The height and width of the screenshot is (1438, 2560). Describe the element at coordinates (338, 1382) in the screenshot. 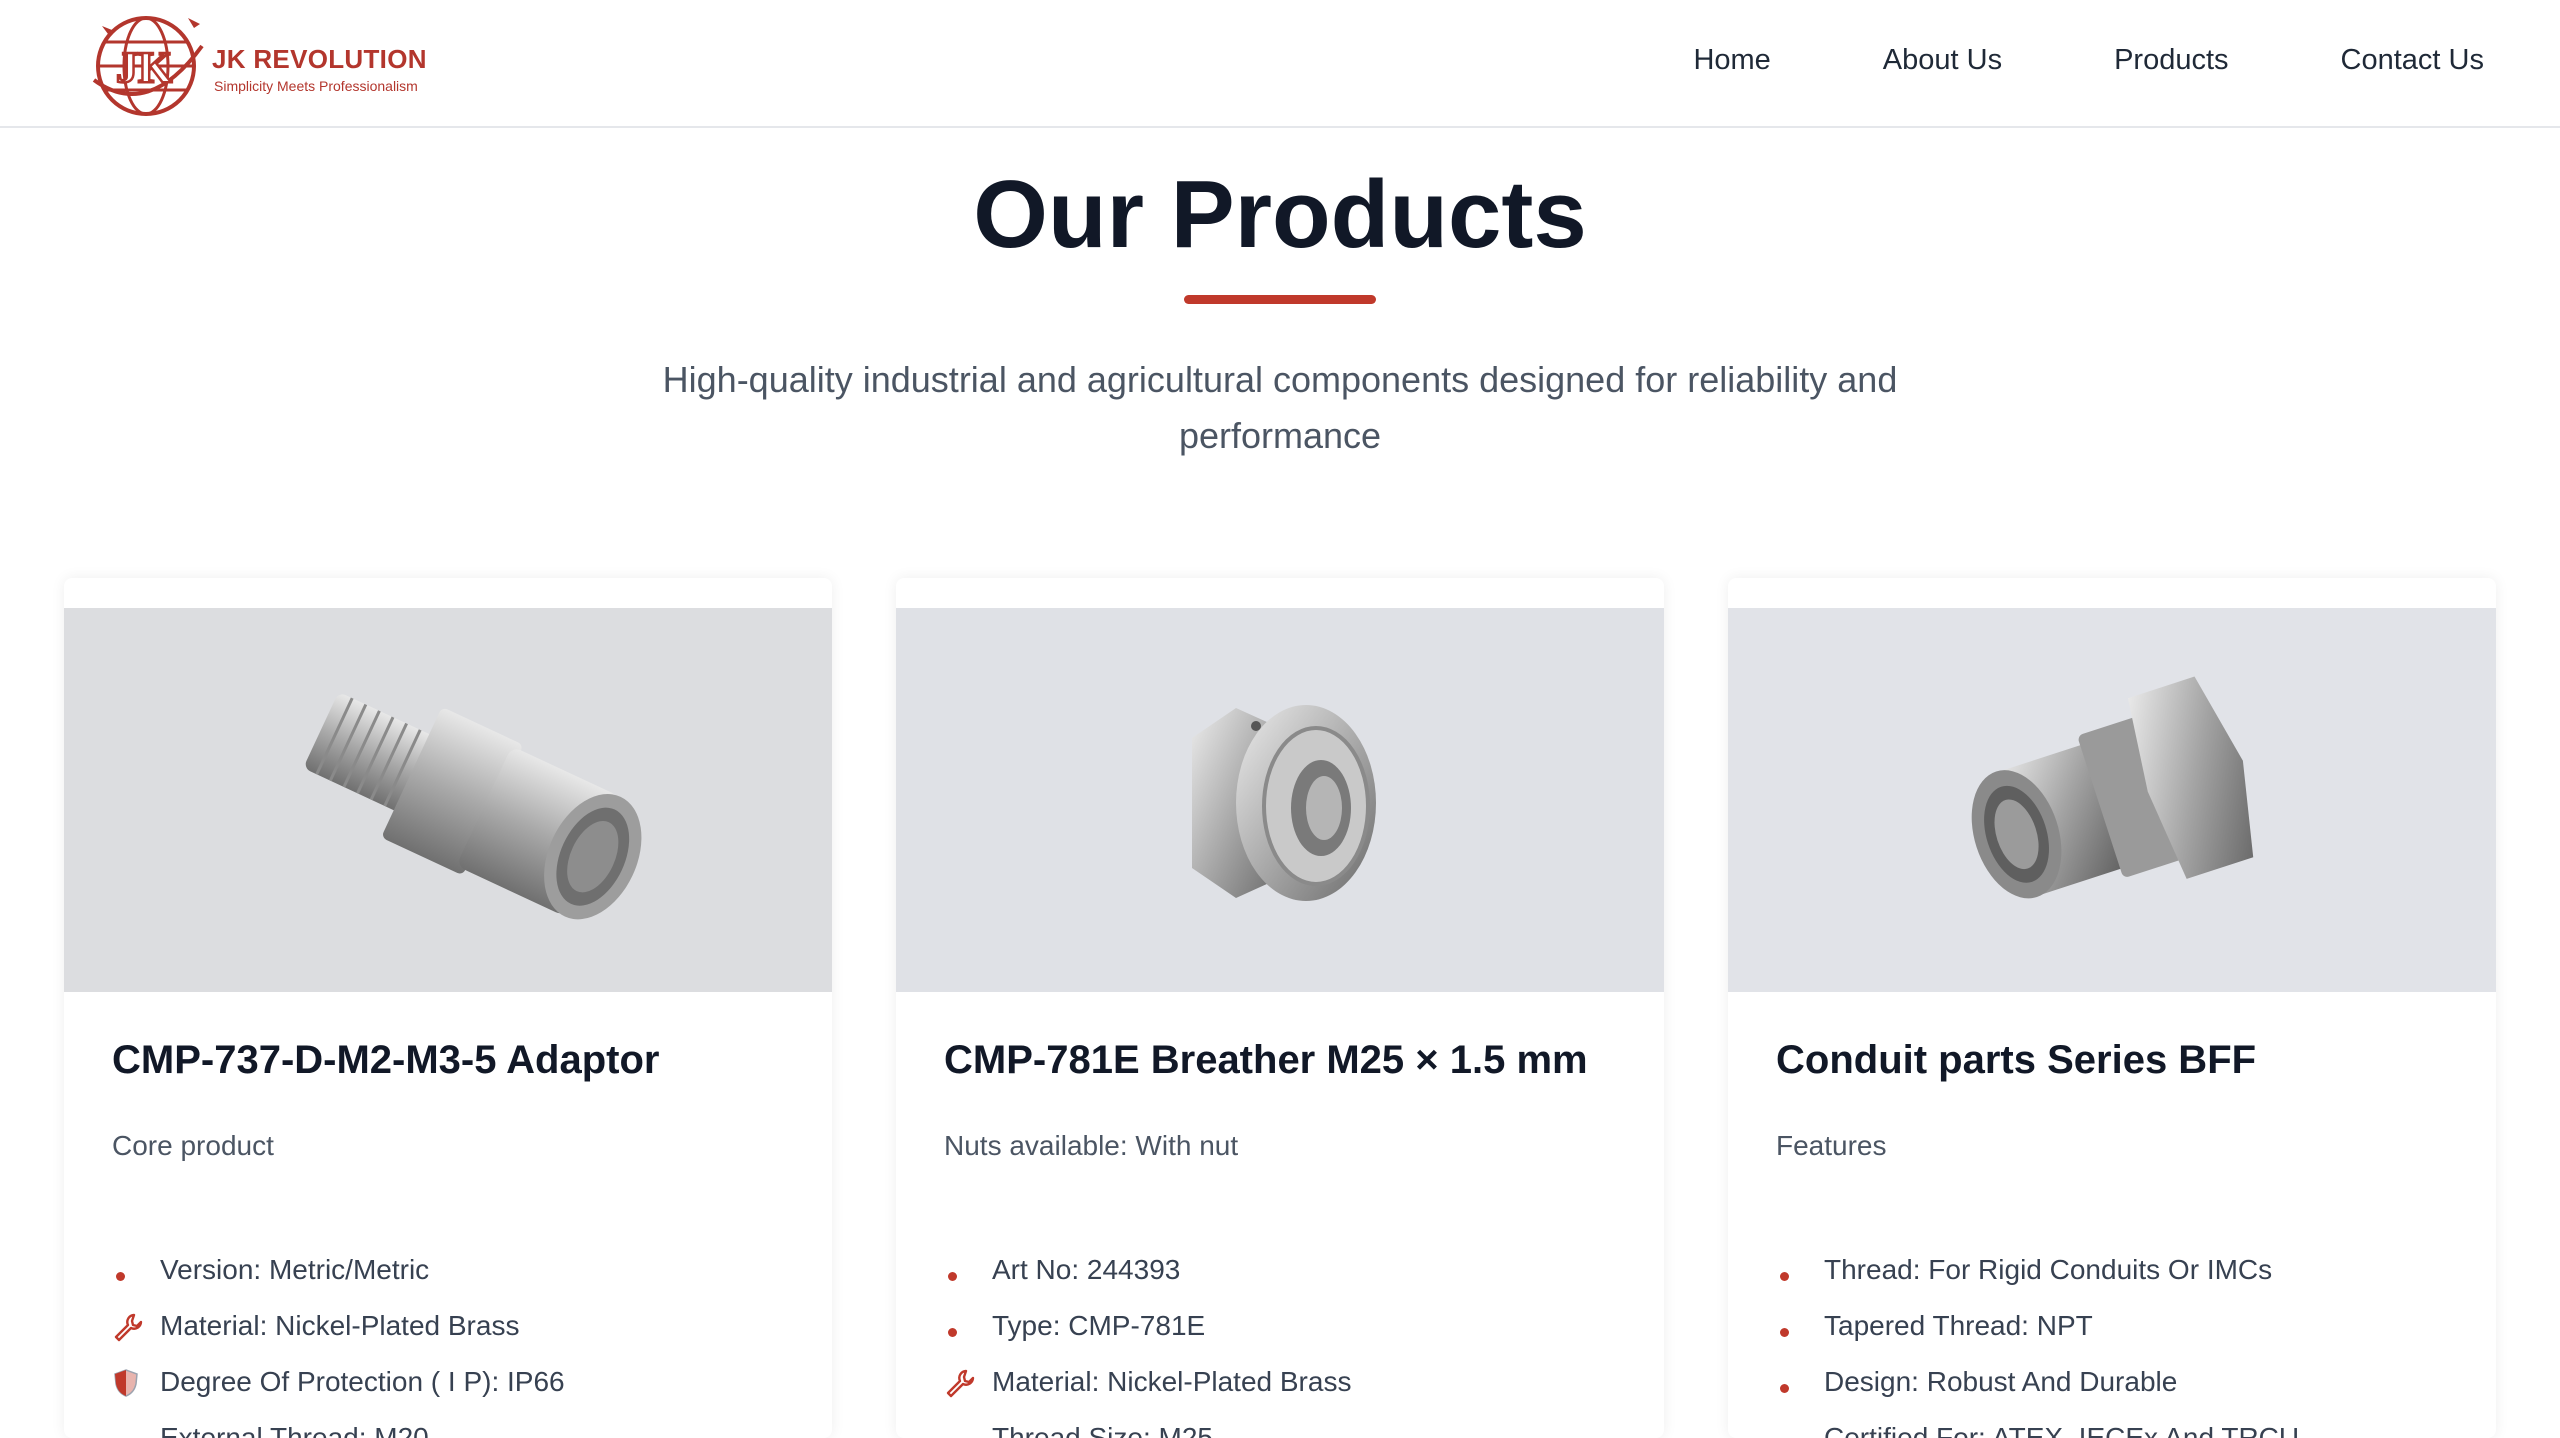

I see `list-item: Degree Of Protection ( I P): IP66` at that location.